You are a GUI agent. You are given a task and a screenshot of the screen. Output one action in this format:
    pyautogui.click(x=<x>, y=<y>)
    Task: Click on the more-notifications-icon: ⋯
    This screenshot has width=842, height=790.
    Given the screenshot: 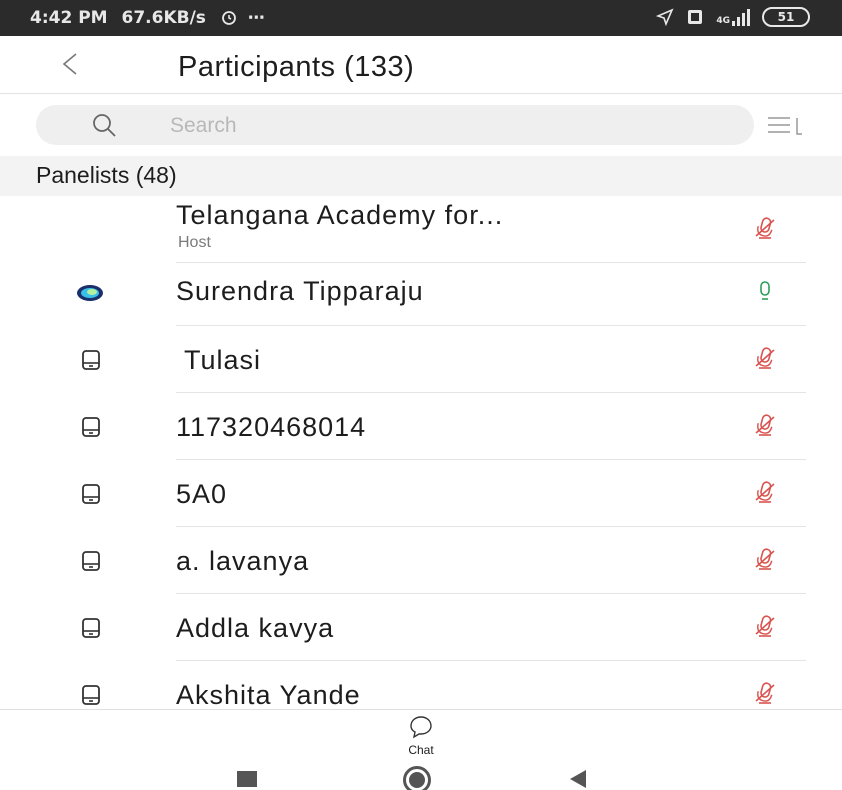 What is the action you would take?
    pyautogui.click(x=256, y=18)
    